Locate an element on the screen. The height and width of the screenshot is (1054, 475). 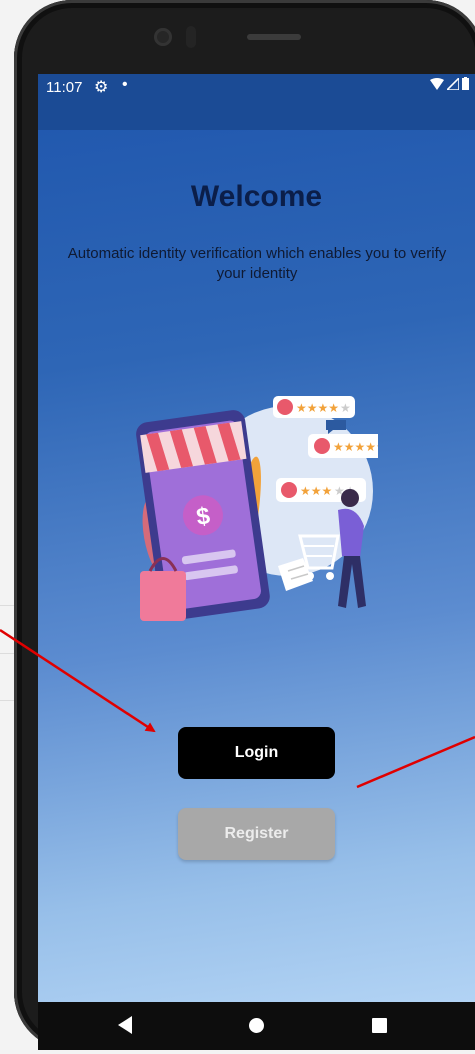
recents-square-icon is located at coordinates (379, 1025).